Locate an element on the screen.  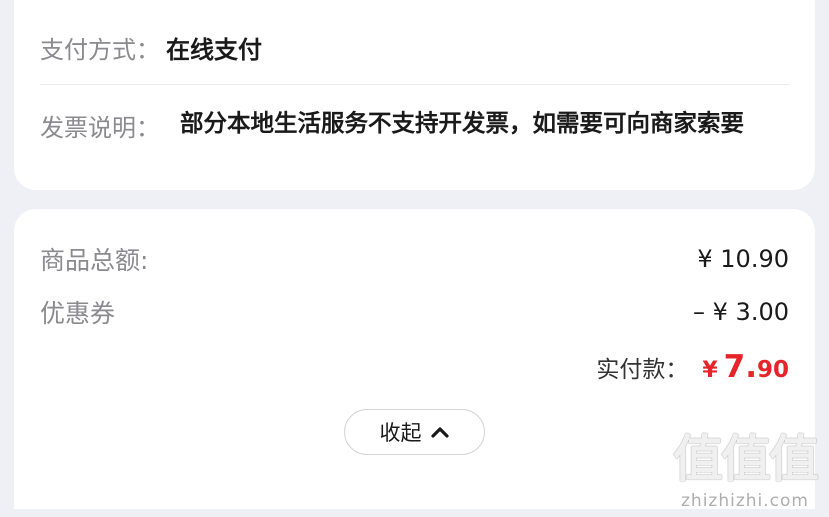
site-watermark: 值值值 zhizhizhi.com is located at coordinates (746, 465).